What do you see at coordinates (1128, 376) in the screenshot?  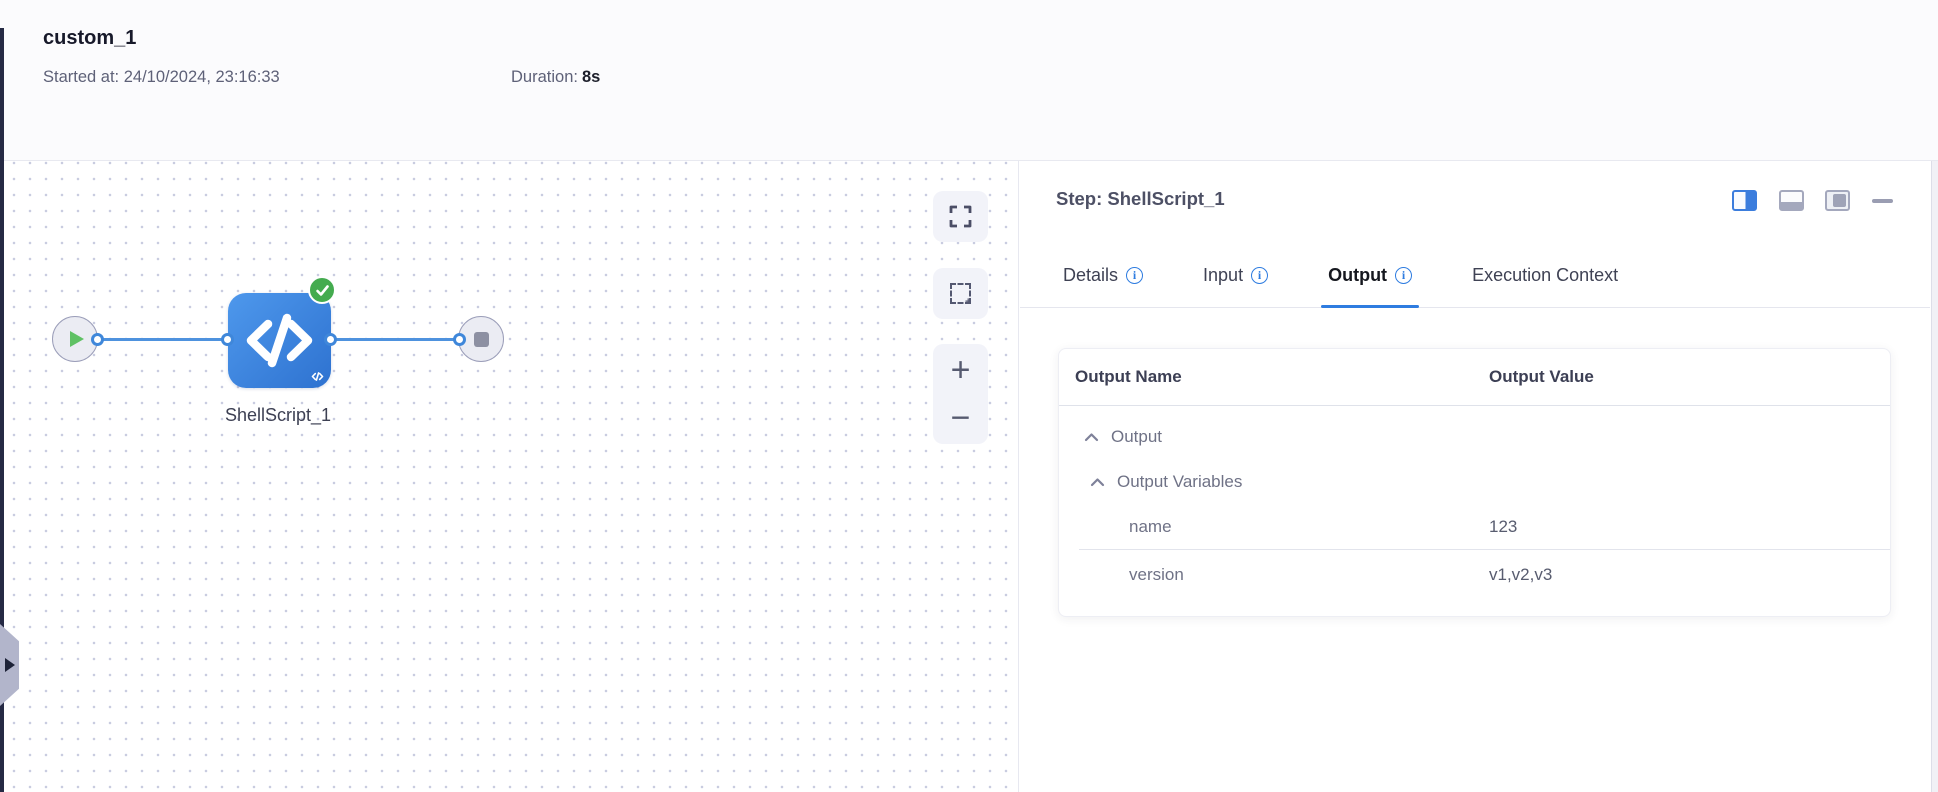 I see `column-output-name: Output Name` at bounding box center [1128, 376].